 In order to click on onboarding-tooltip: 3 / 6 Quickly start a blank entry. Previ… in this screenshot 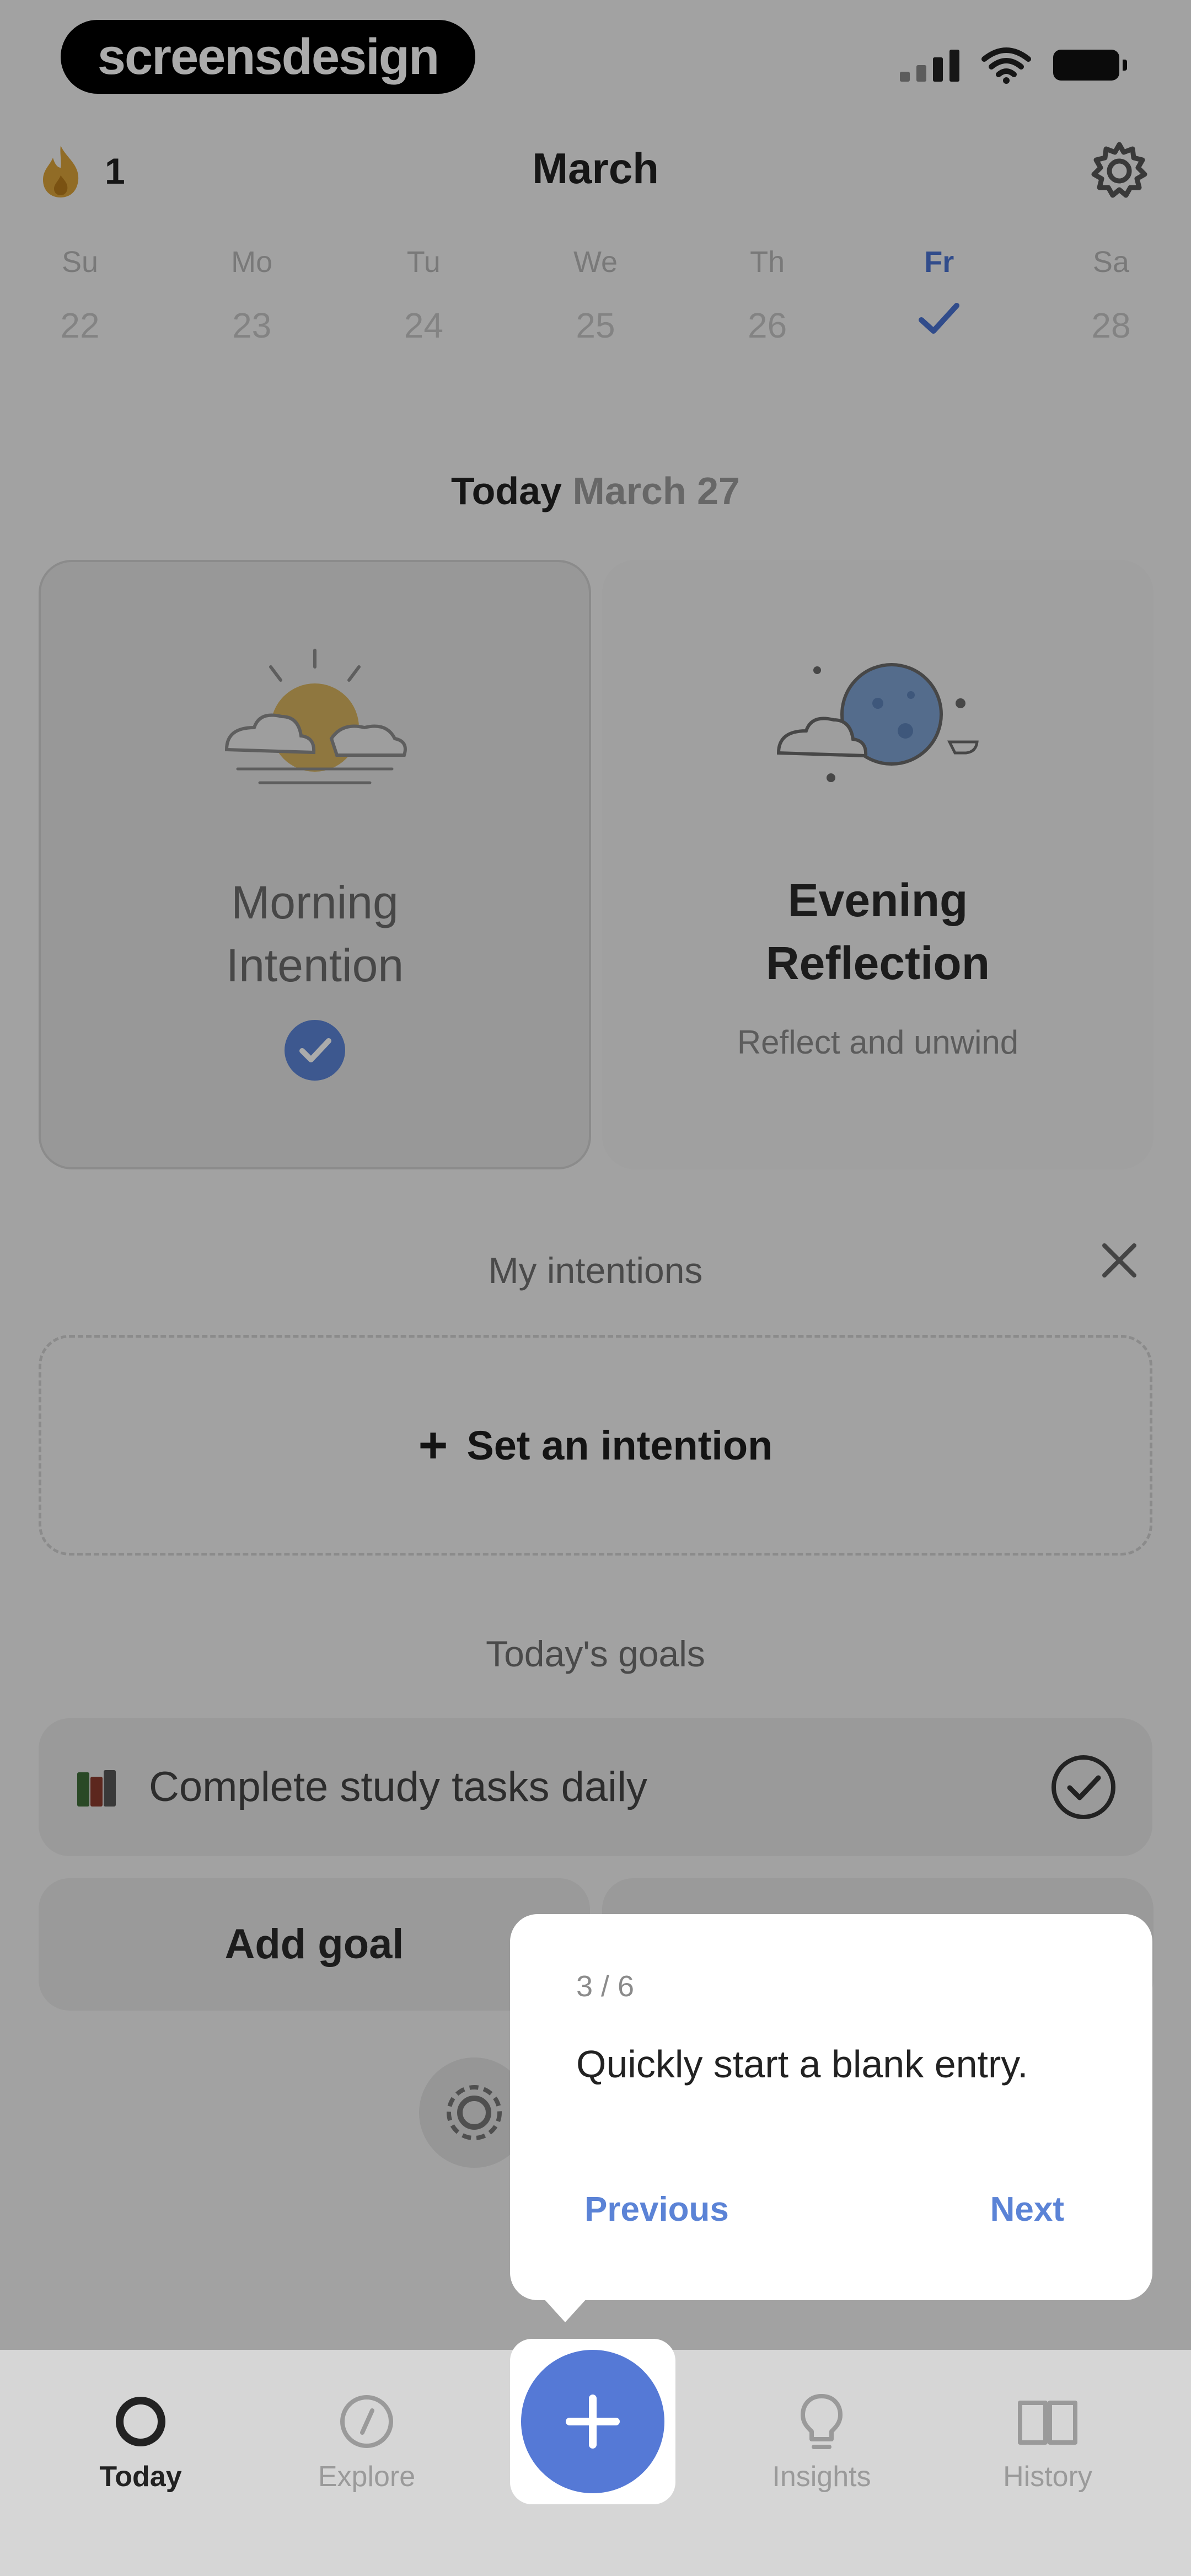, I will do `click(831, 2118)`.